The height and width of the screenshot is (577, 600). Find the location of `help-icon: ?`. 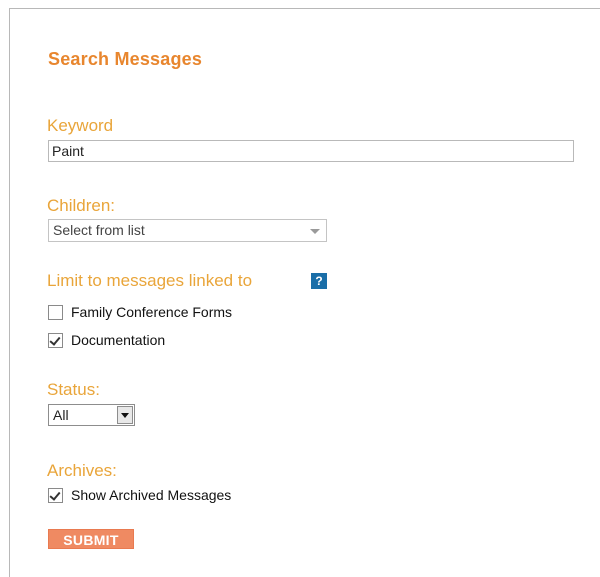

help-icon: ? is located at coordinates (319, 281).